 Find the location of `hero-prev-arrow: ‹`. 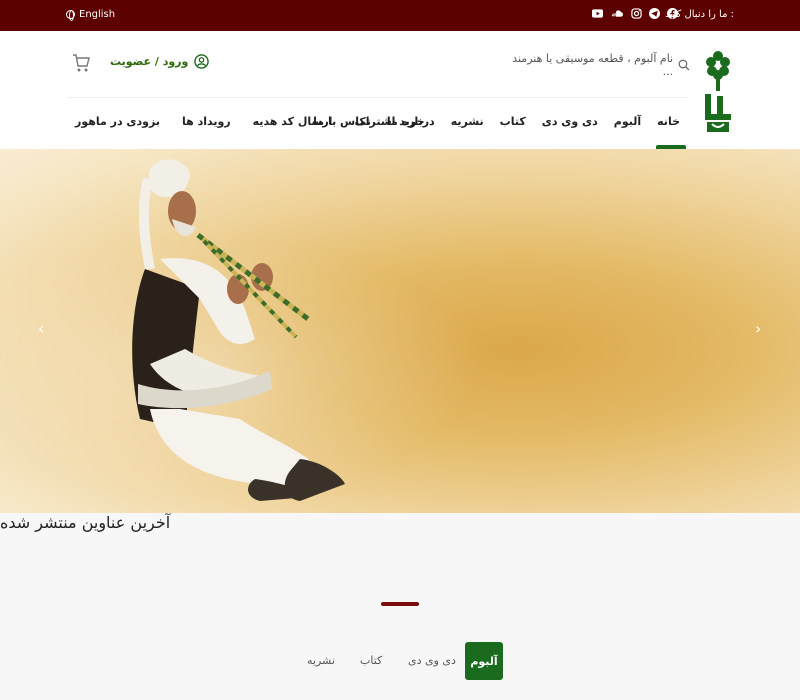

hero-prev-arrow: ‹ is located at coordinates (41, 328).